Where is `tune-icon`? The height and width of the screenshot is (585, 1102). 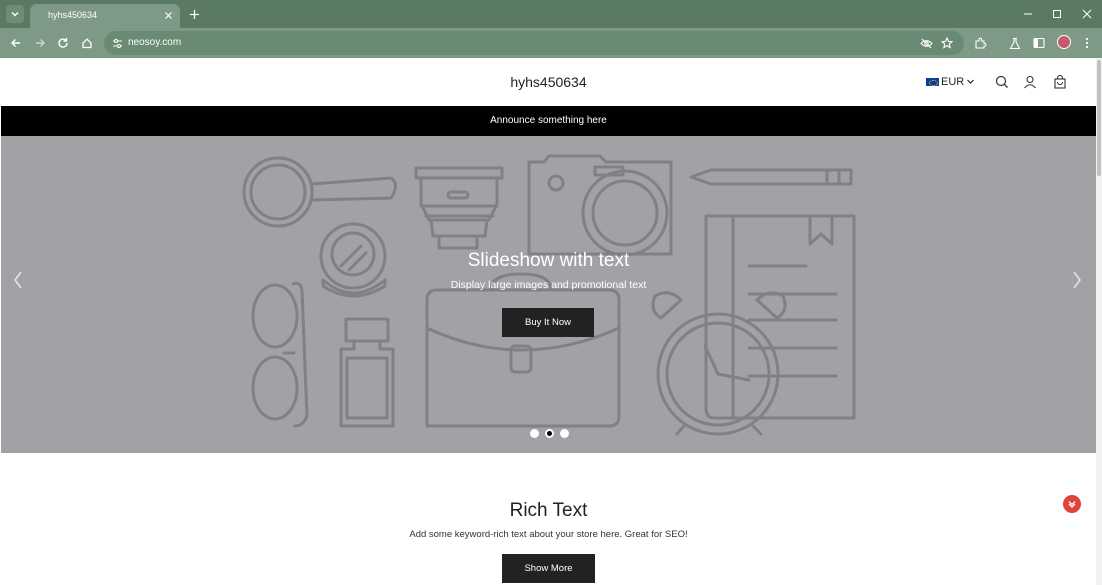 tune-icon is located at coordinates (117, 43).